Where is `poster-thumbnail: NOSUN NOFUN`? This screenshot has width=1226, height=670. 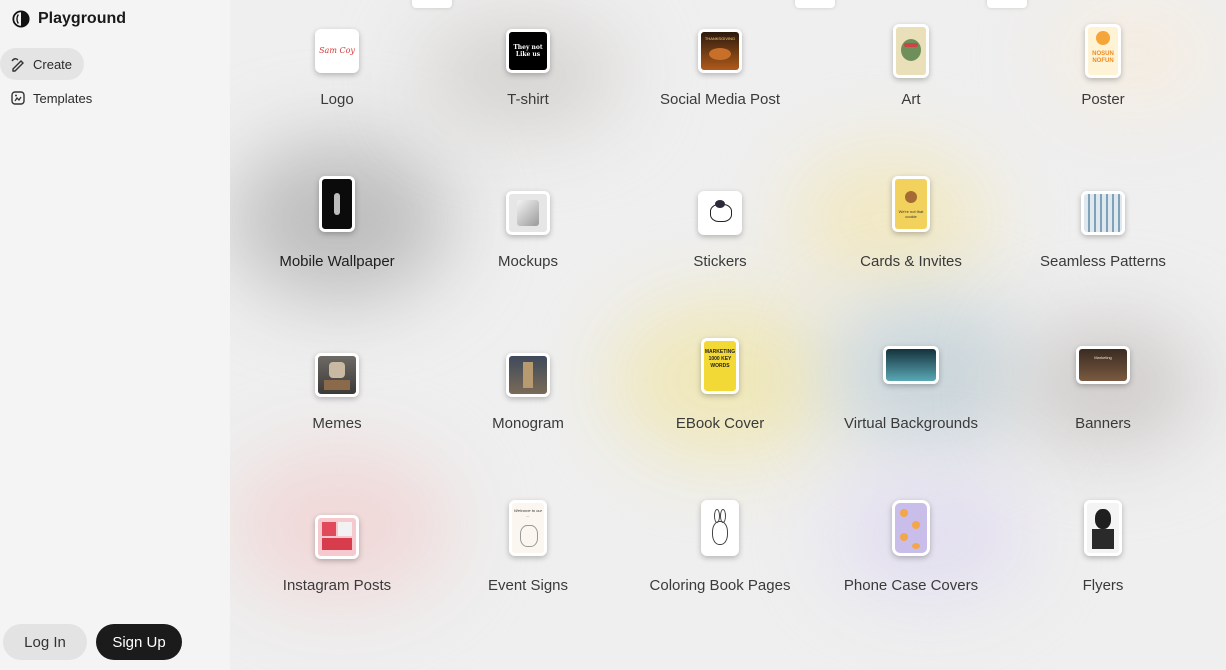
poster-thumbnail: NOSUN NOFUN is located at coordinates (1103, 51).